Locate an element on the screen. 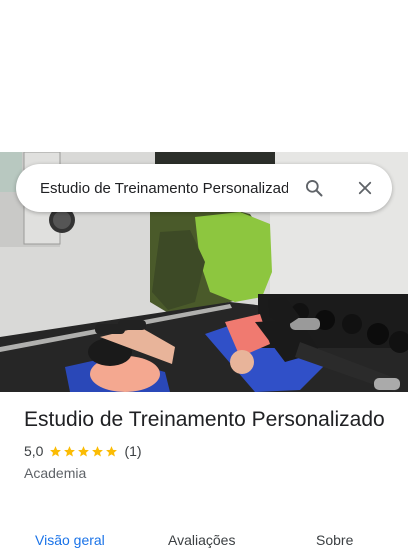 The height and width of the screenshot is (556, 408). search-icon is located at coordinates (314, 188).